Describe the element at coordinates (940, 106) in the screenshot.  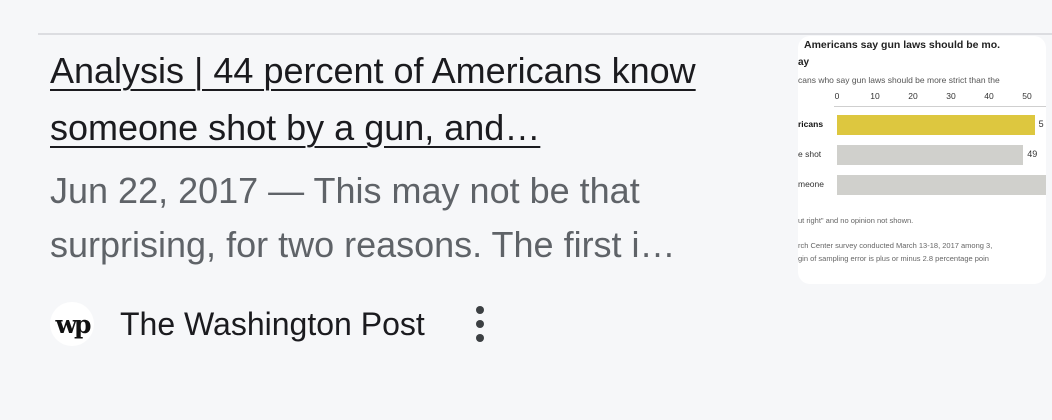
I see `chart-axis-line` at that location.